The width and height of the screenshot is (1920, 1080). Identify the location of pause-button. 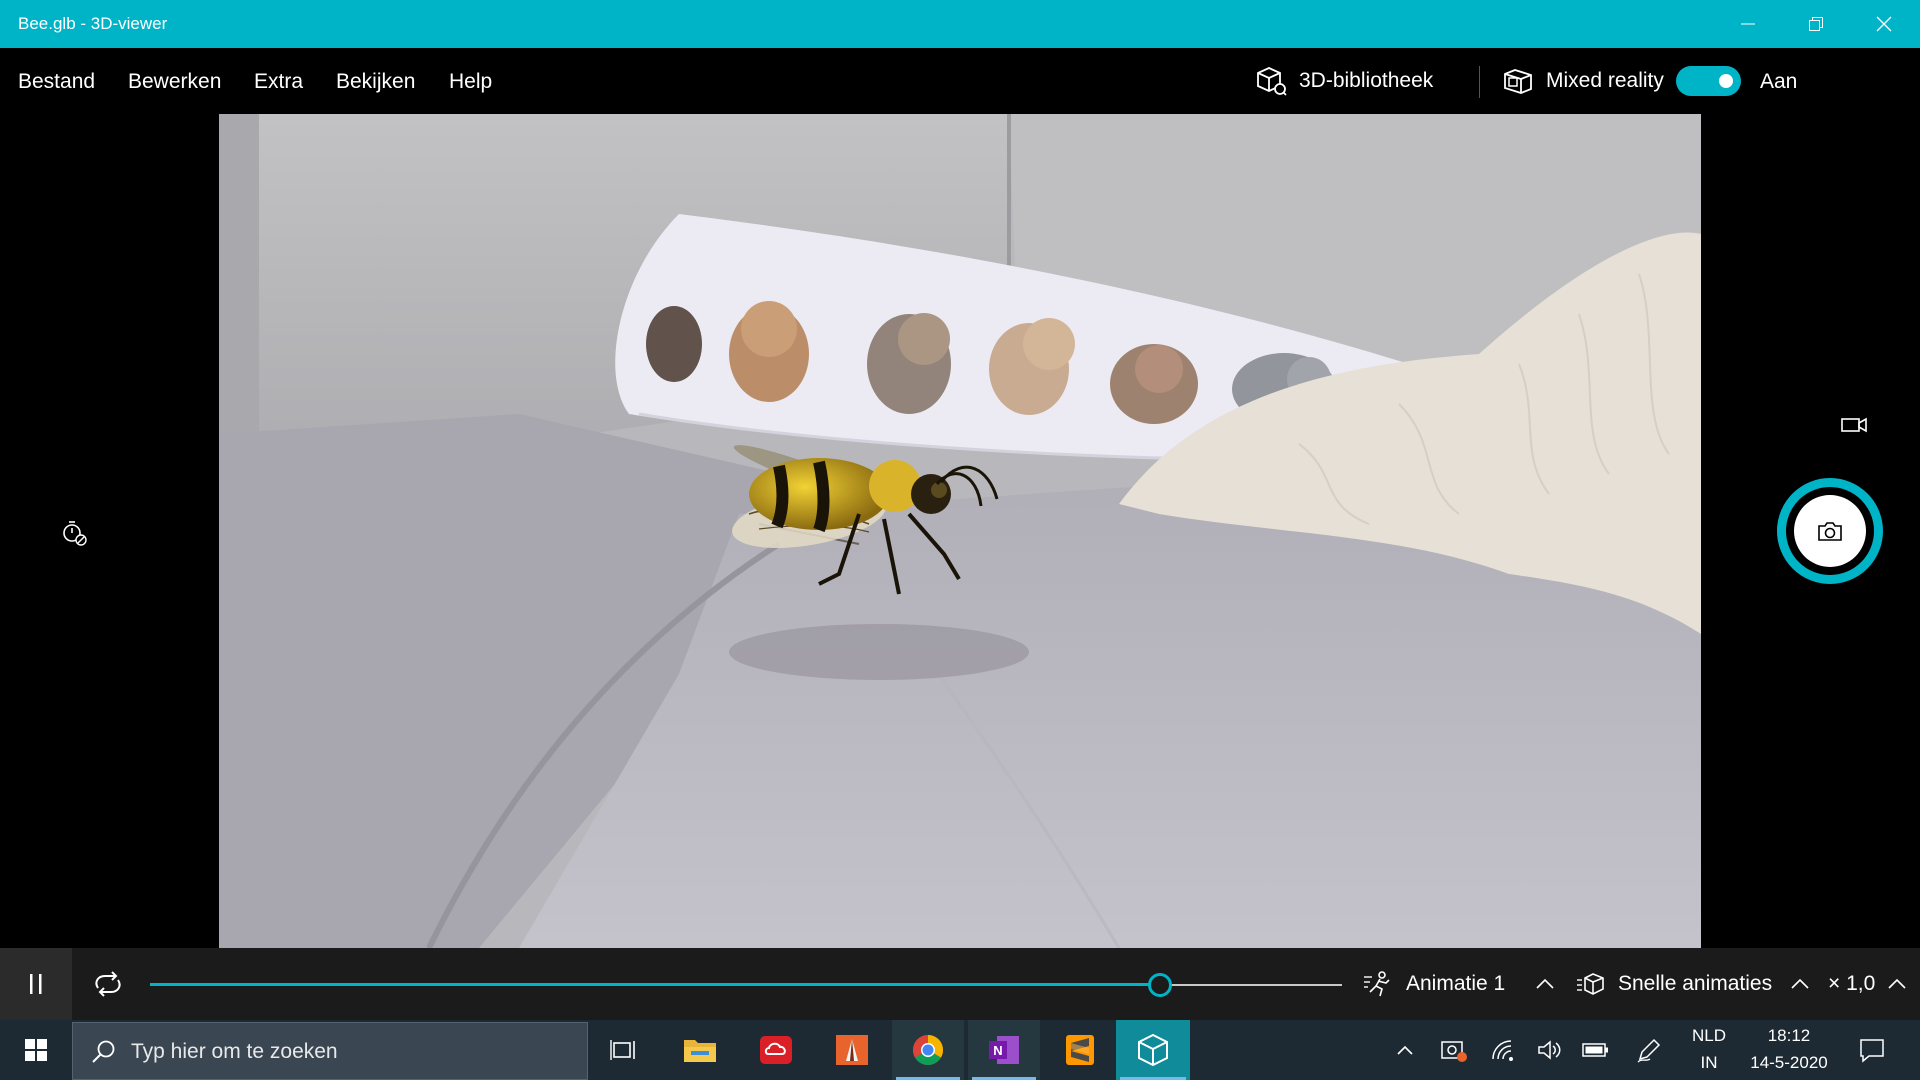
(36, 984).